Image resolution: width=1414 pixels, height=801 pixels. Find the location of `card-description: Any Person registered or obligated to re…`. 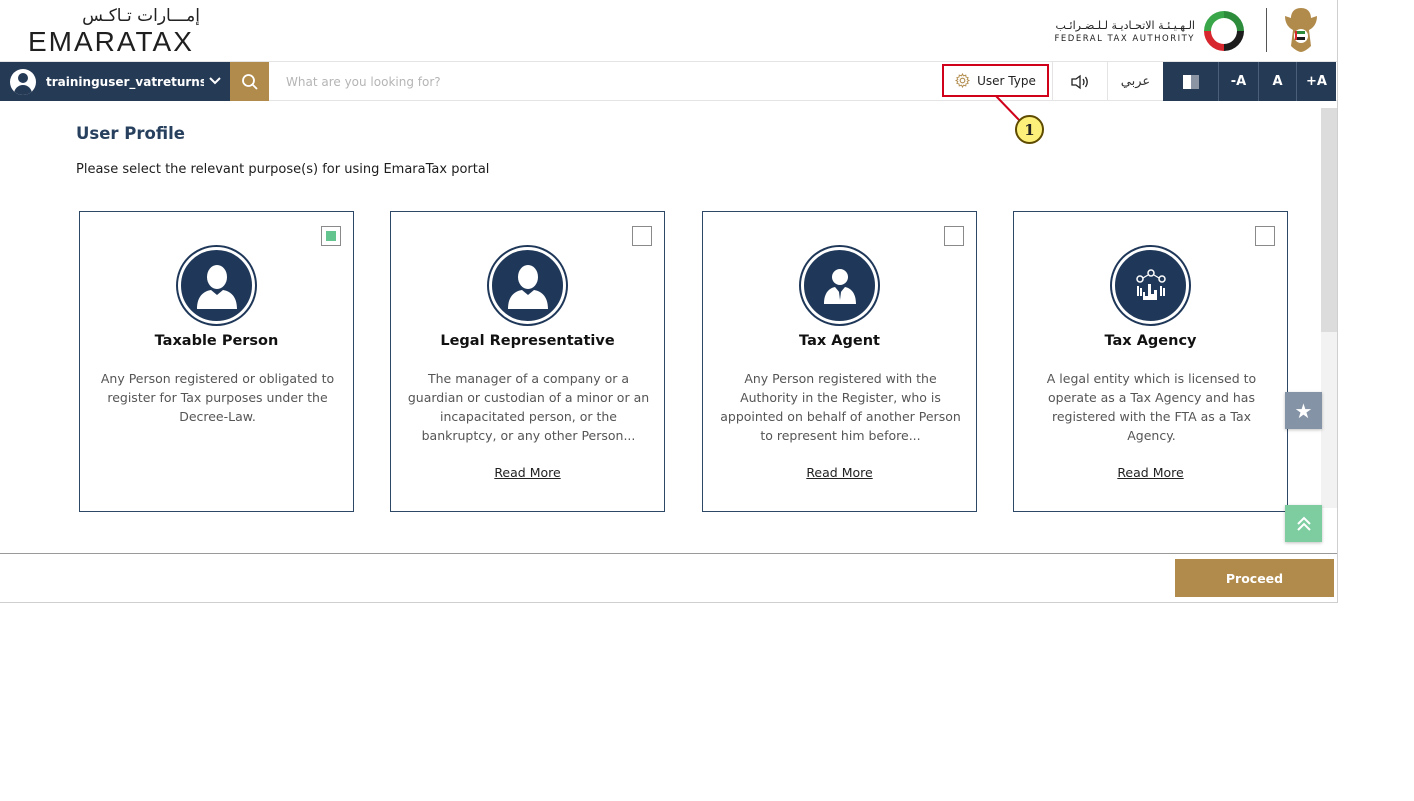

card-description: Any Person registered or obligated to re… is located at coordinates (217, 397).